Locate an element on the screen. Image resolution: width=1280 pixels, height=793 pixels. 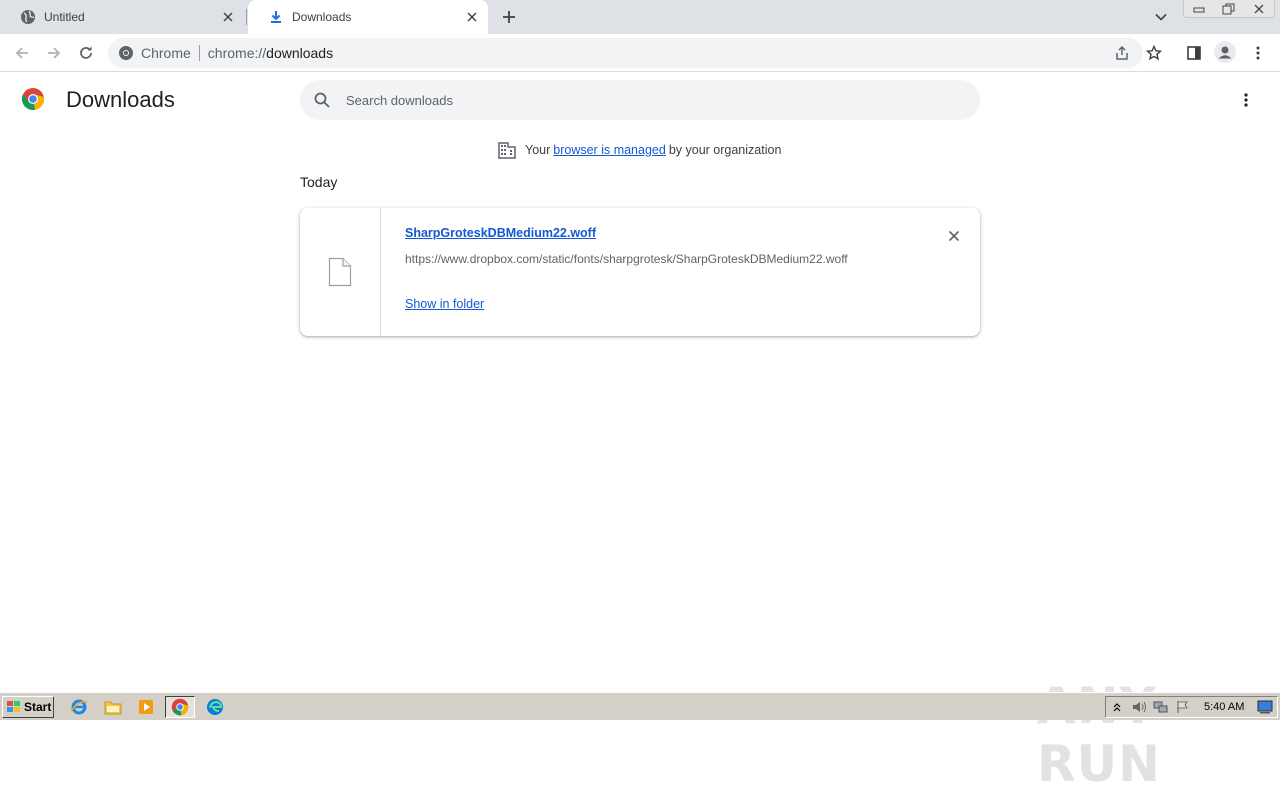
download-file-name-link: SharpGroteskDBMedium22.woff is located at coordinates (500, 233).